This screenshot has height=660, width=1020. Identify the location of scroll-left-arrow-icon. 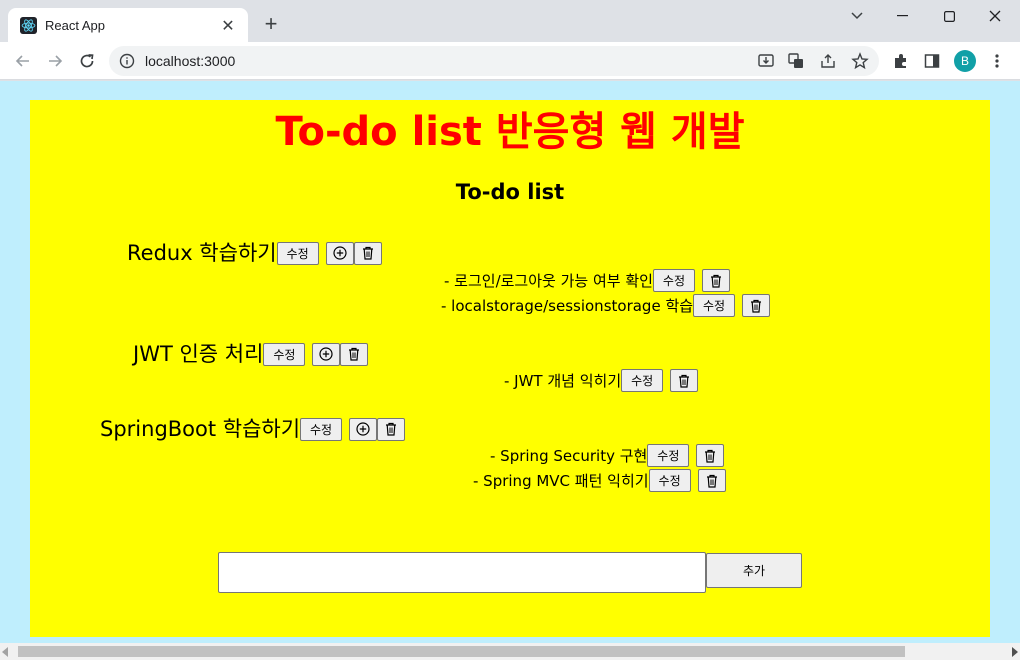
(5, 652).